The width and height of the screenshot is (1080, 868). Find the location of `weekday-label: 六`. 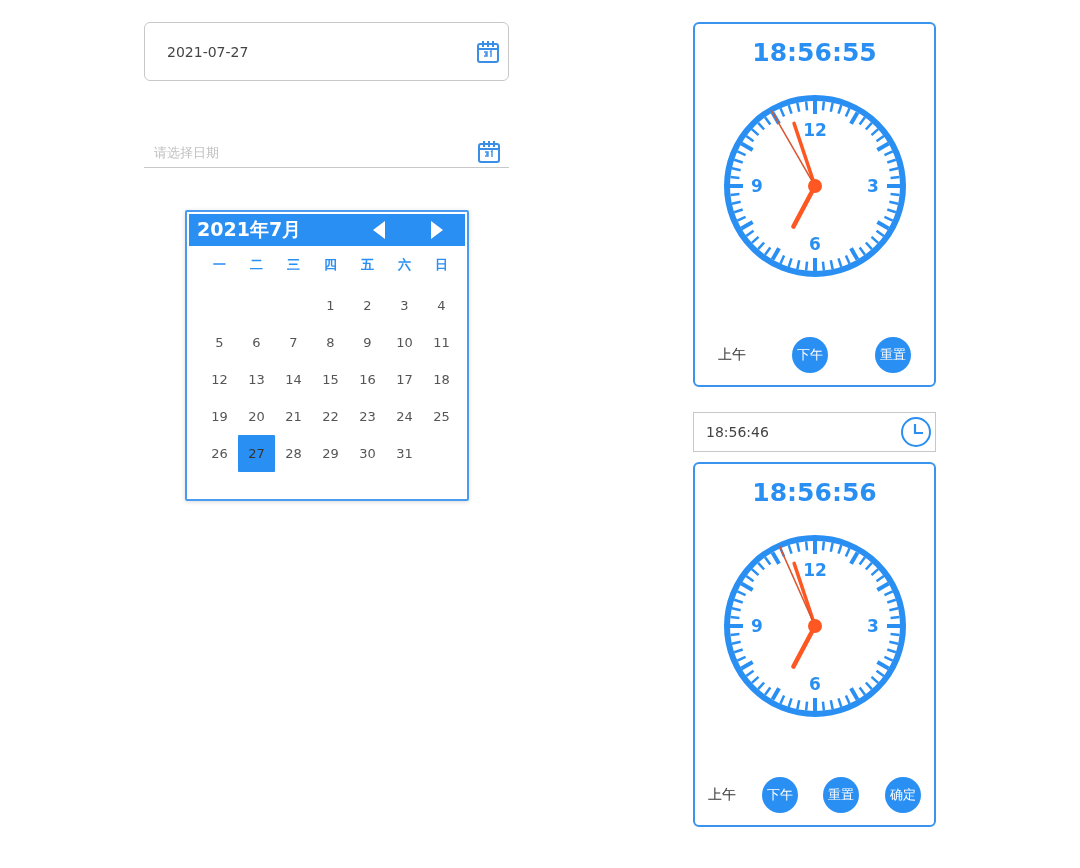

weekday-label: 六 is located at coordinates (404, 265).